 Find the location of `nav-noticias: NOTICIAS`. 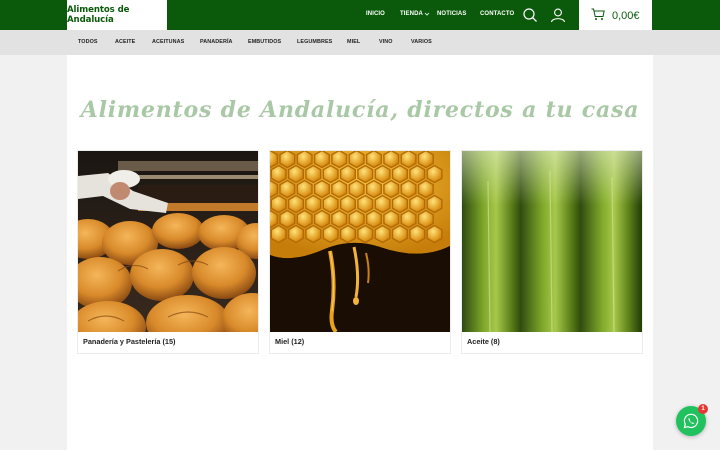

nav-noticias: NOTICIAS is located at coordinates (451, 14).